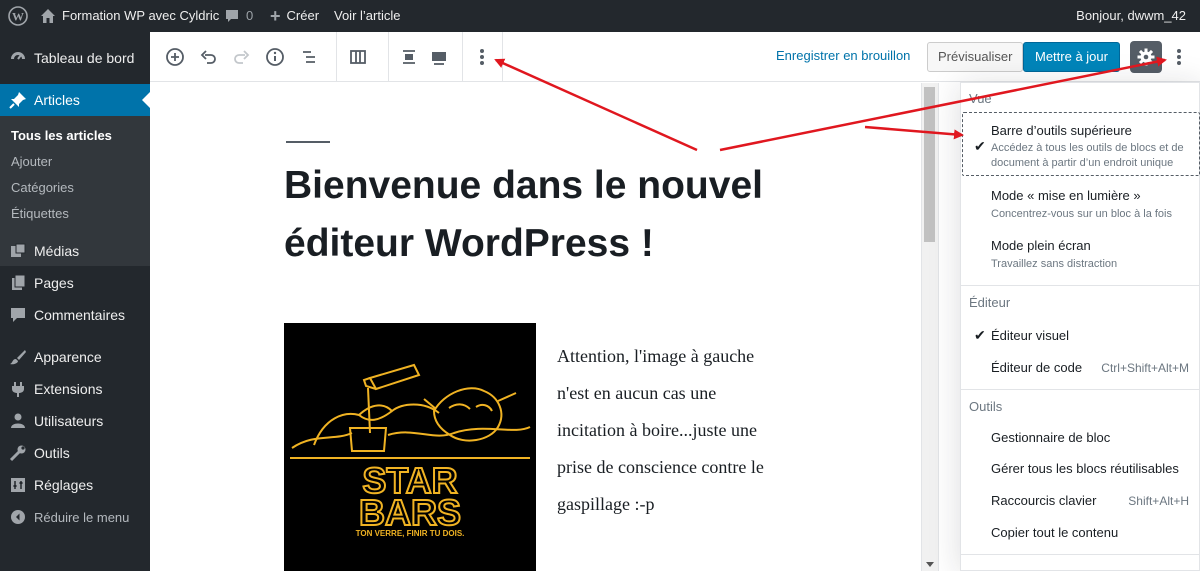 The width and height of the screenshot is (1200, 571). Describe the element at coordinates (68, 389) in the screenshot. I see `menu-label: Extensions` at that location.